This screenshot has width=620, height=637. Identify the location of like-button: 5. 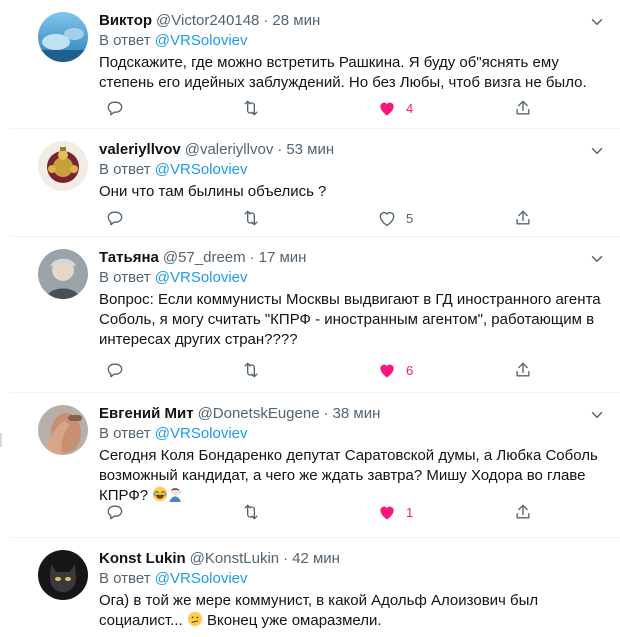
(395, 218).